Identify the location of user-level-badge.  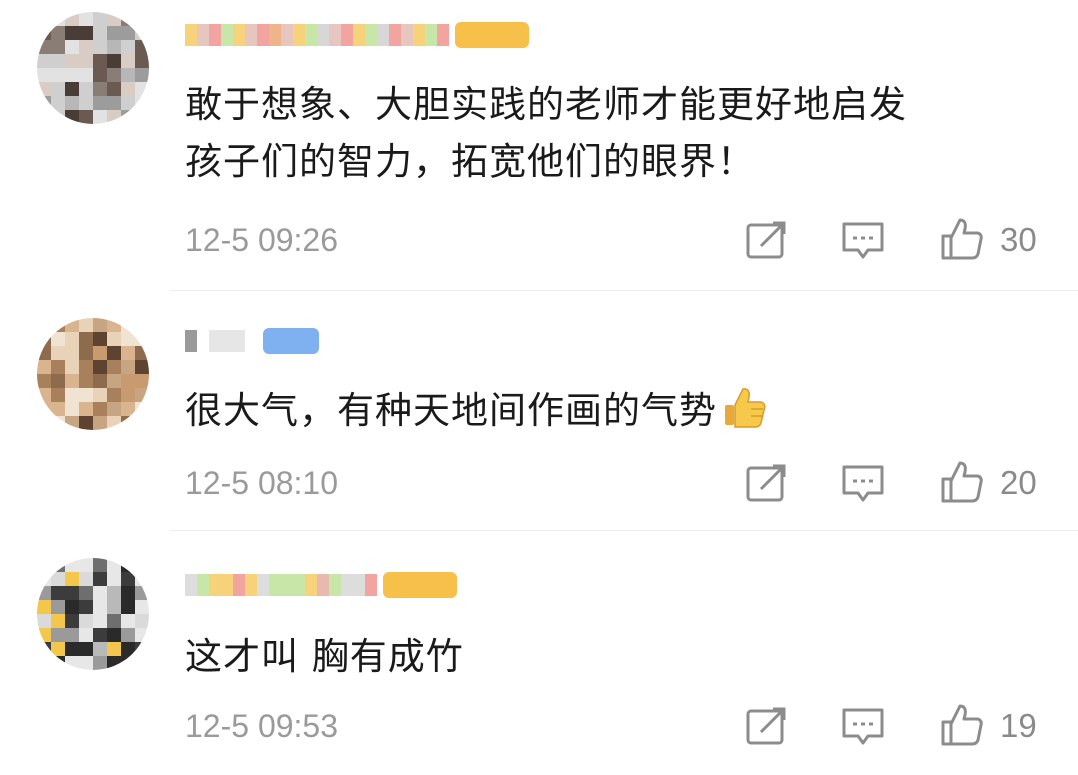
(492, 35).